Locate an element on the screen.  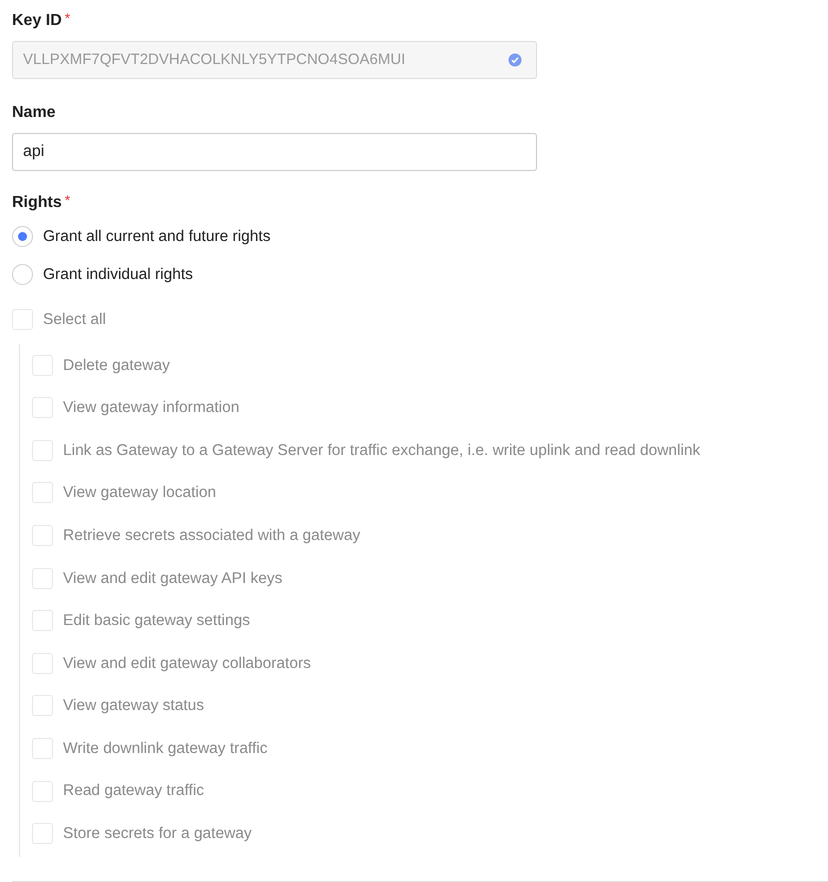
field-label: Name is located at coordinates (34, 113).